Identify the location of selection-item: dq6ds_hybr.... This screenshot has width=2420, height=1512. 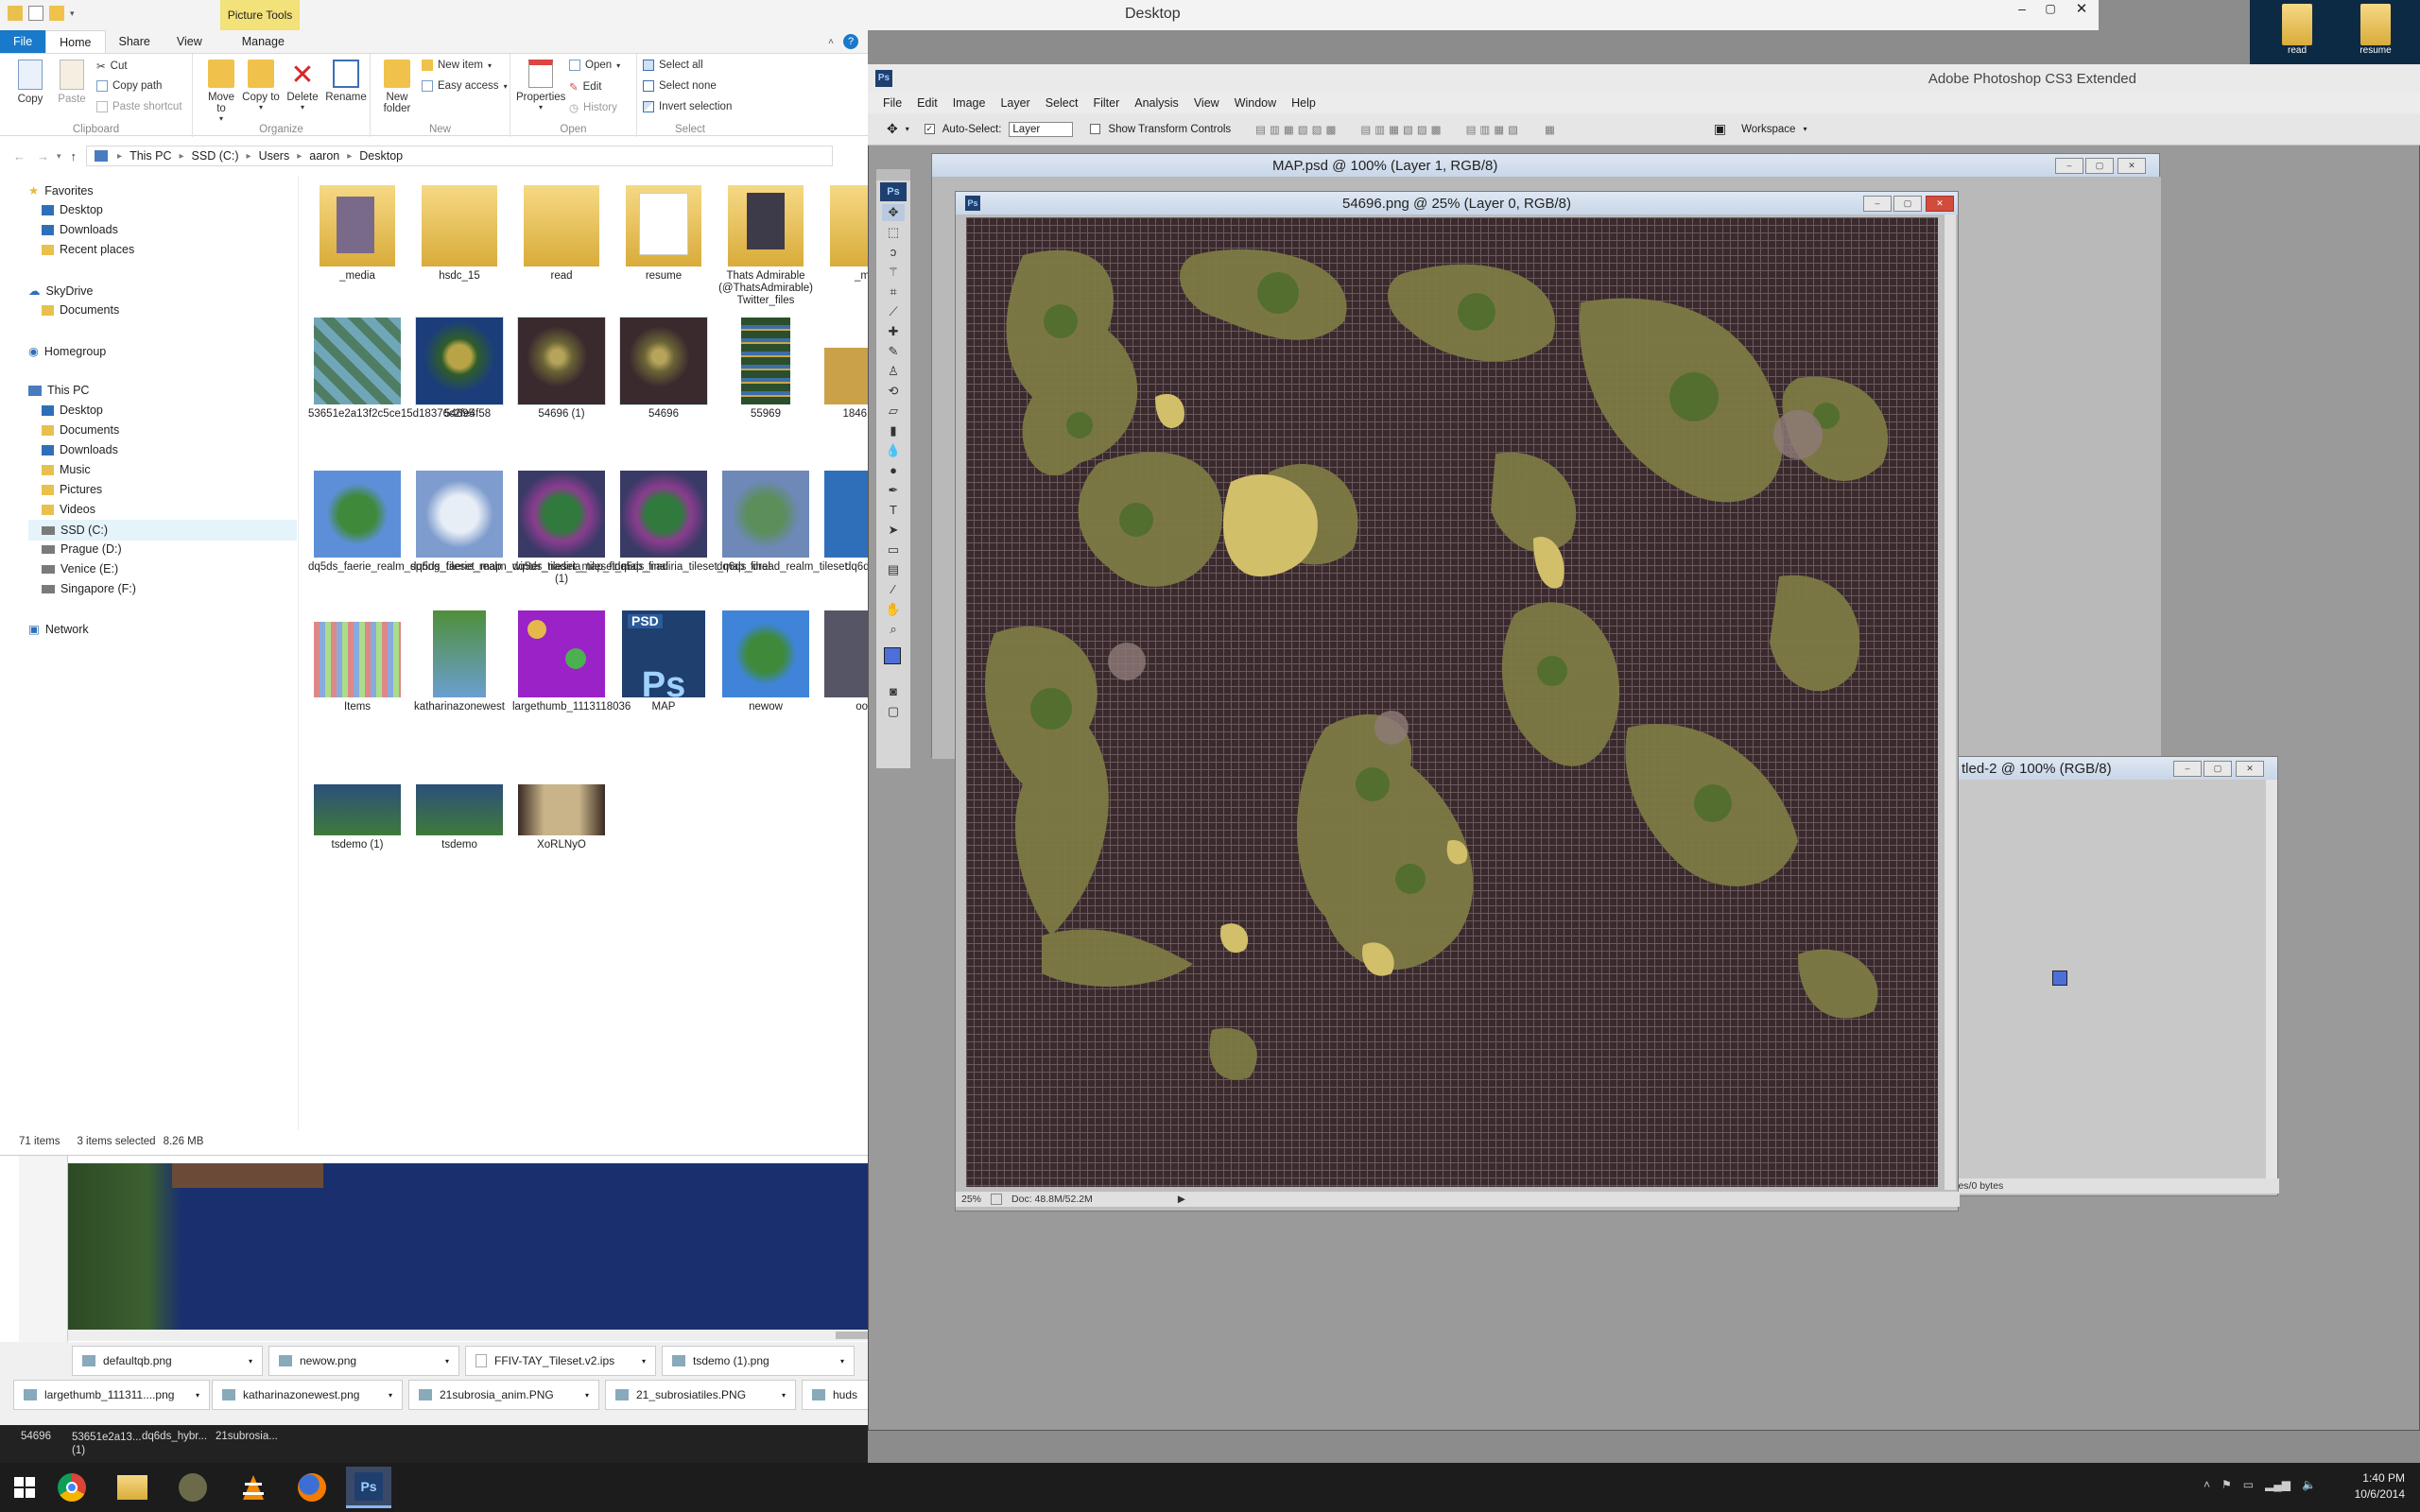
(174, 1436).